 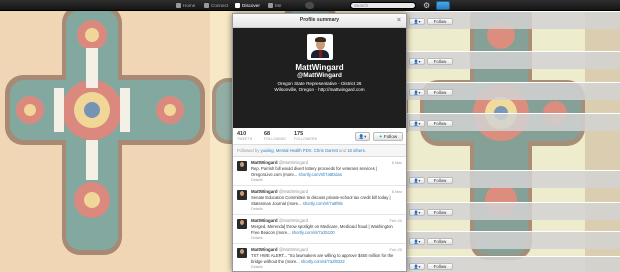 I want to click on profile-name: MattWingard, so click(x=319, y=67).